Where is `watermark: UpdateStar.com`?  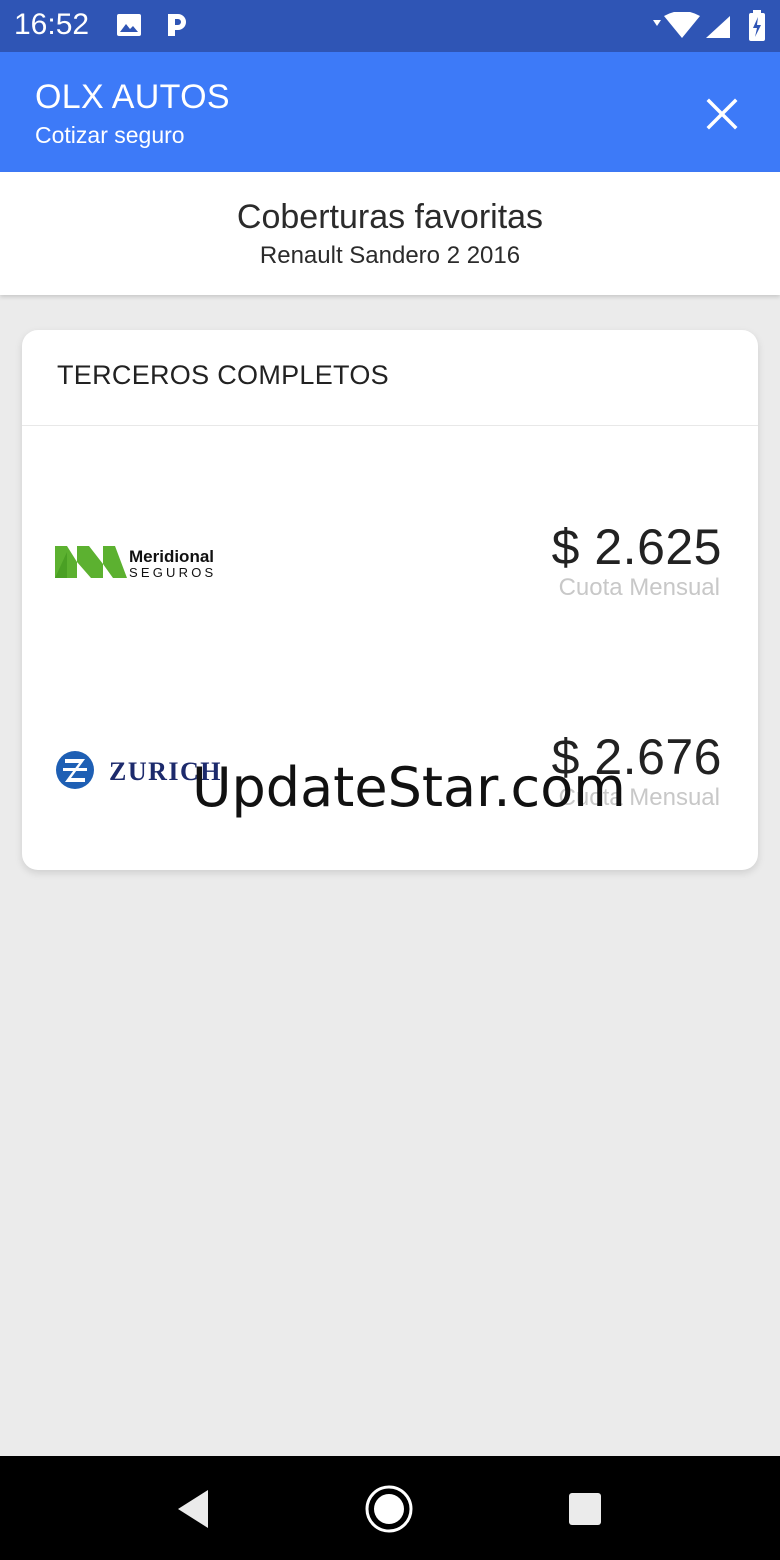
watermark: UpdateStar.com is located at coordinates (409, 787).